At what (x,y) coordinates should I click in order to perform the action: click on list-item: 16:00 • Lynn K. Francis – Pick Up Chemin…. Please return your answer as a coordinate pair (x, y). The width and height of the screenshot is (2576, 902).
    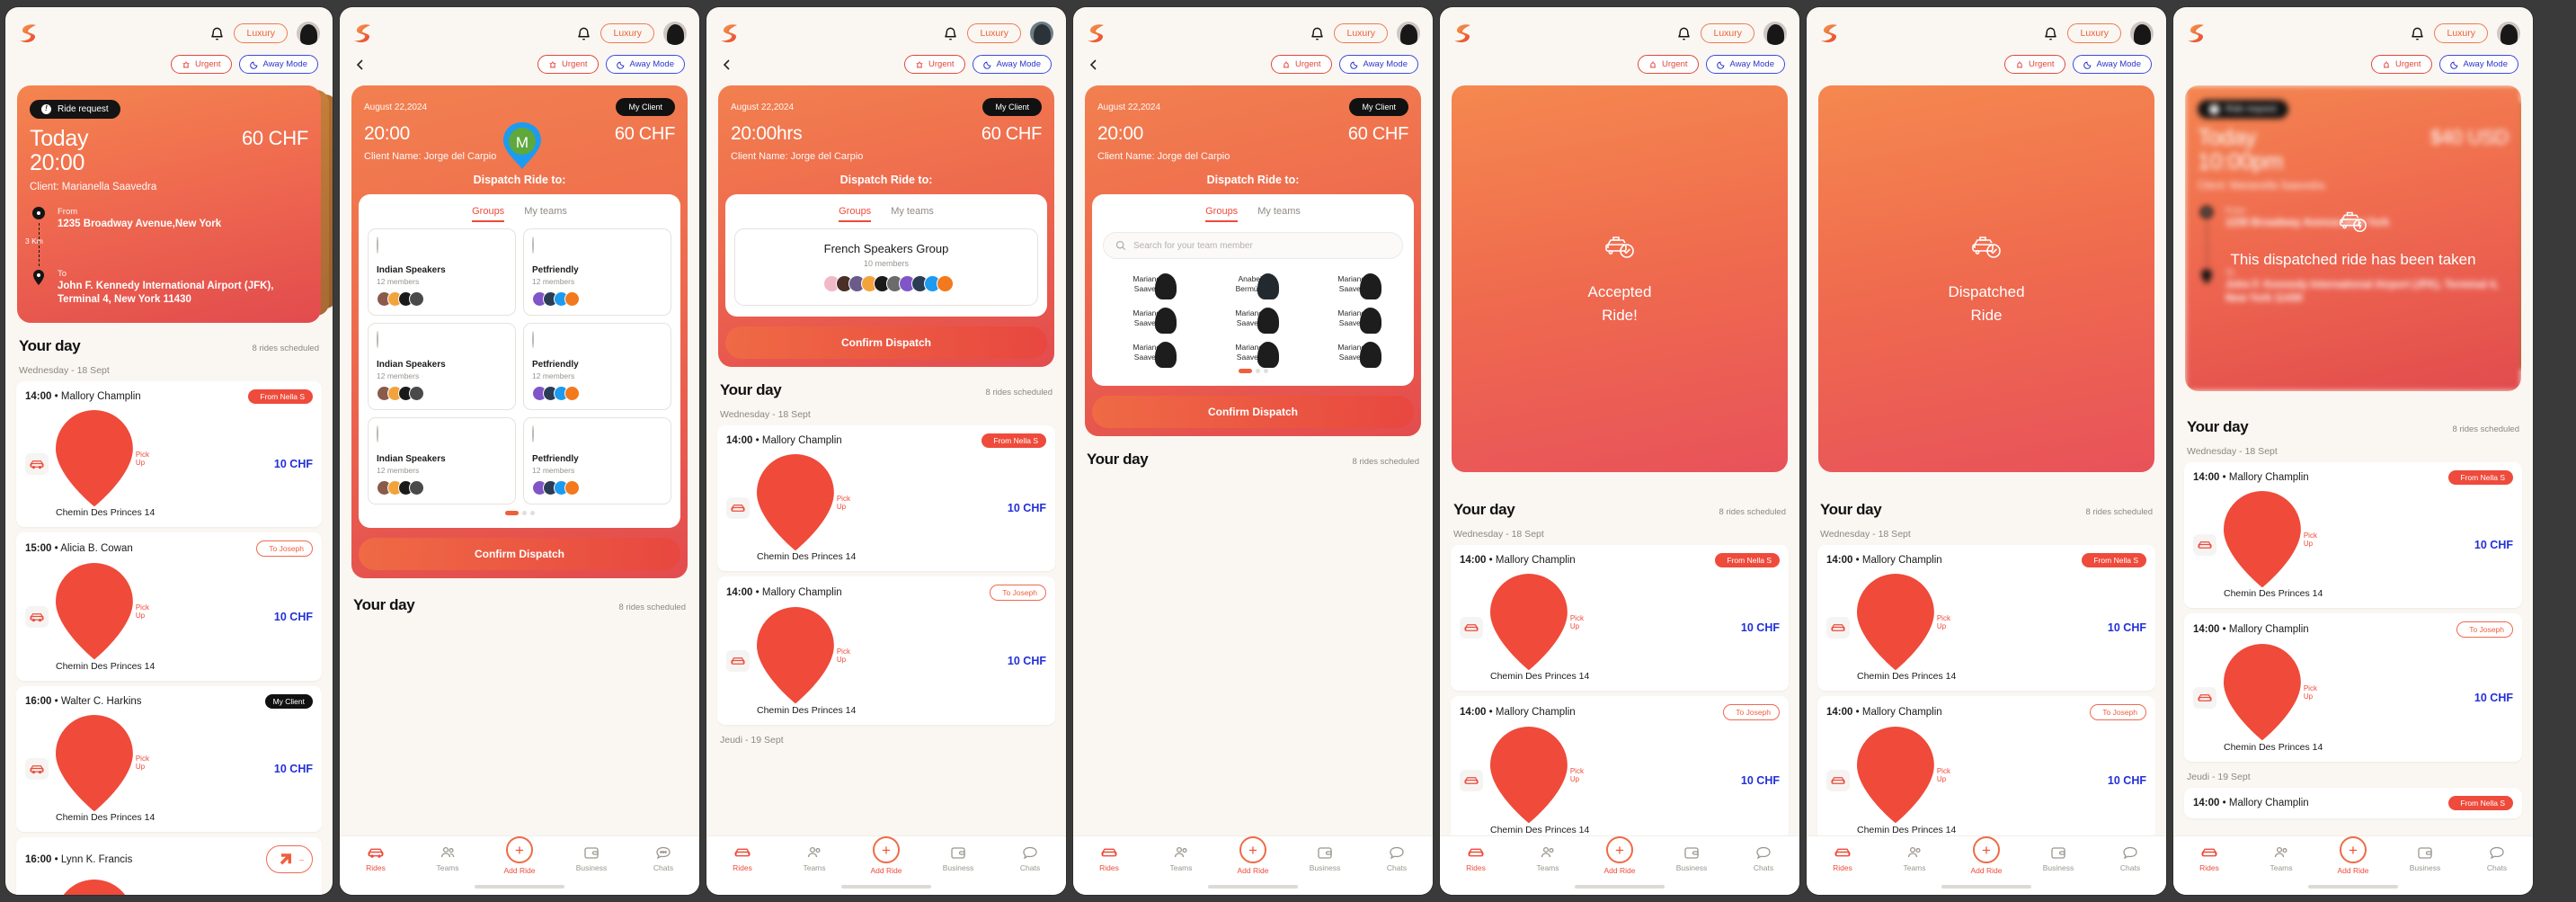
    Looking at the image, I should click on (169, 866).